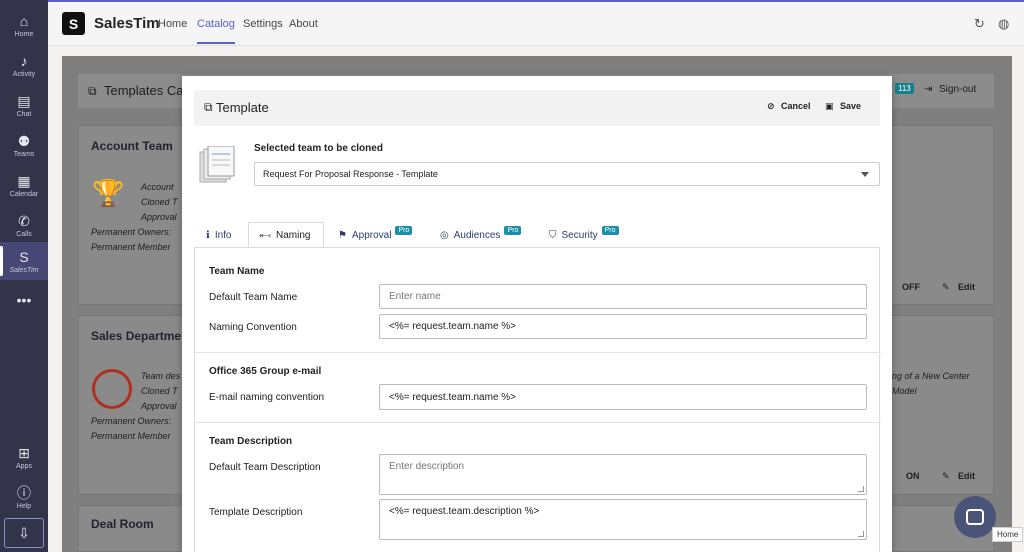 This screenshot has height=552, width=1024. What do you see at coordinates (1003, 24) in the screenshot?
I see `globe-icon: ◍` at bounding box center [1003, 24].